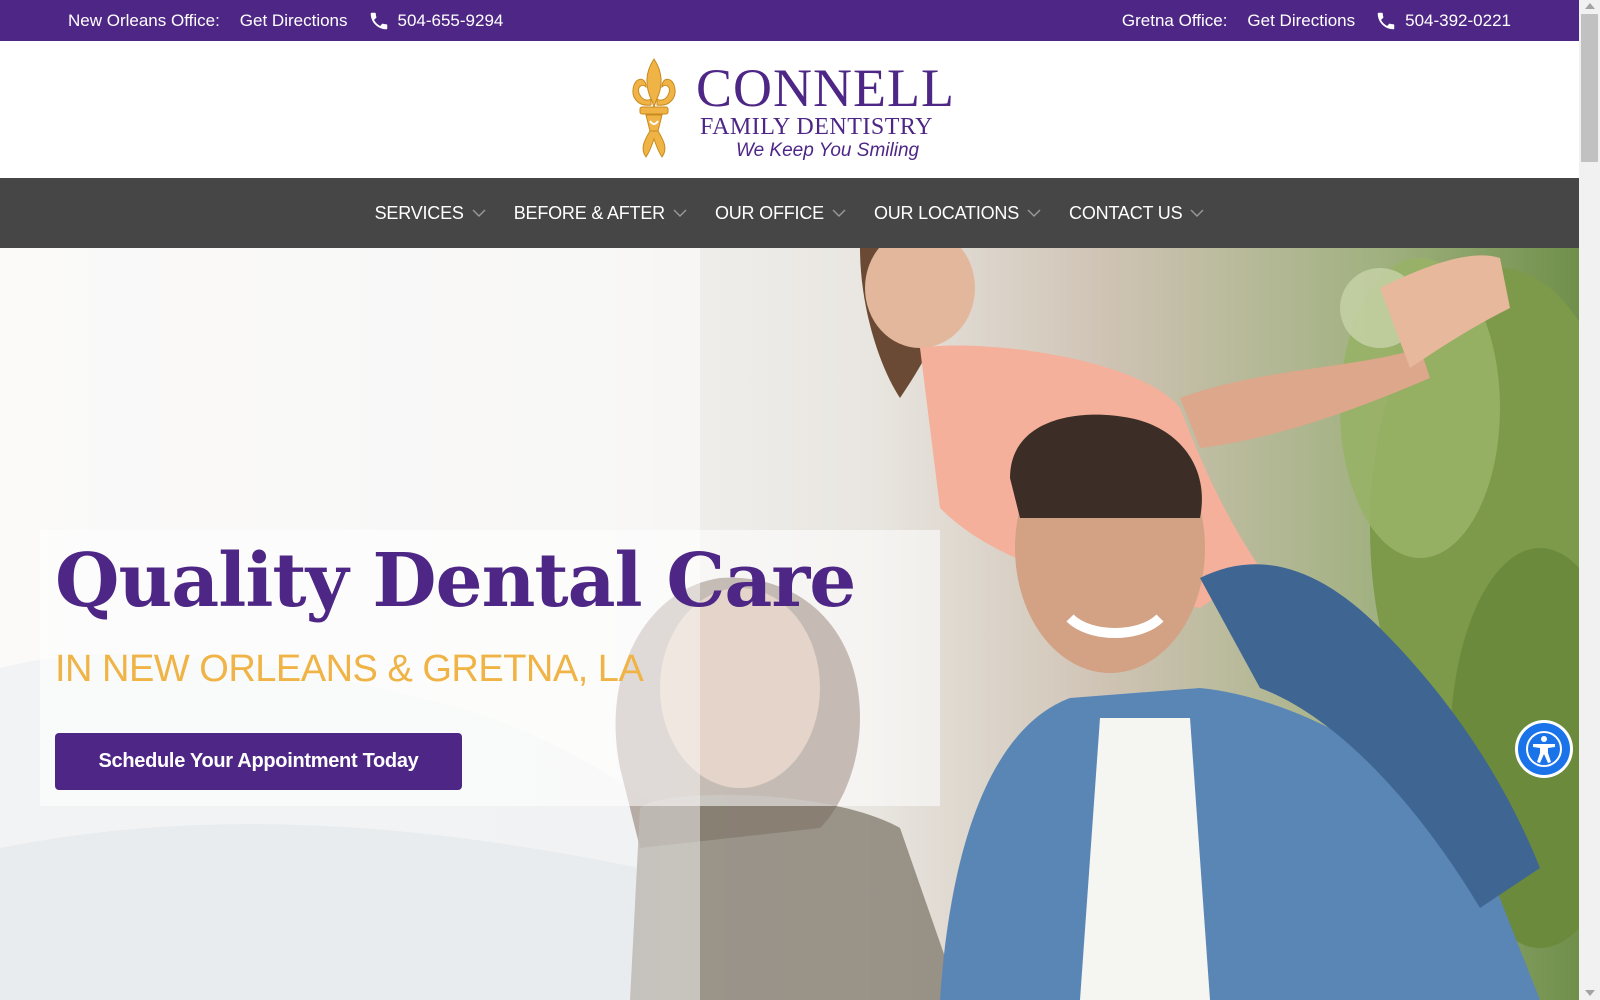 The height and width of the screenshot is (1000, 1600). I want to click on phone-link: 504-655-9294, so click(451, 21).